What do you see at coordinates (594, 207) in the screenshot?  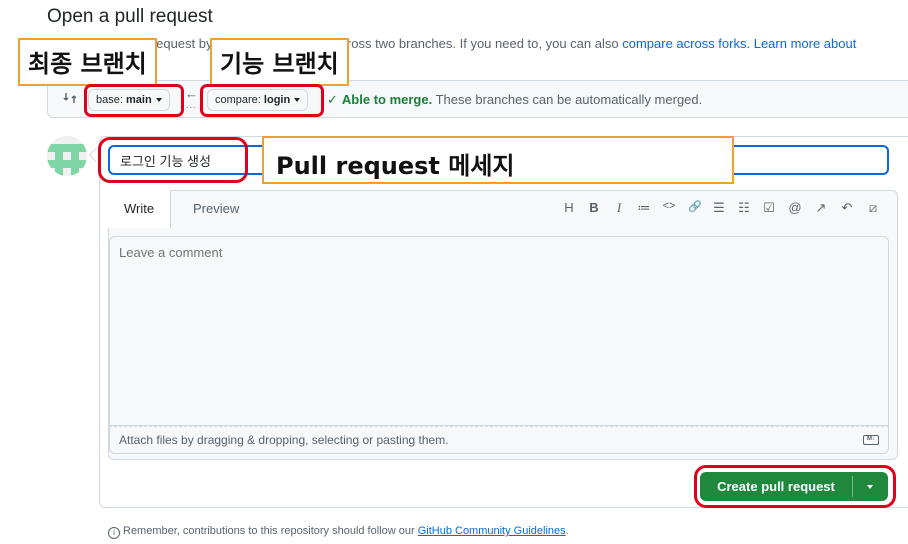 I see `bold-icon: B` at bounding box center [594, 207].